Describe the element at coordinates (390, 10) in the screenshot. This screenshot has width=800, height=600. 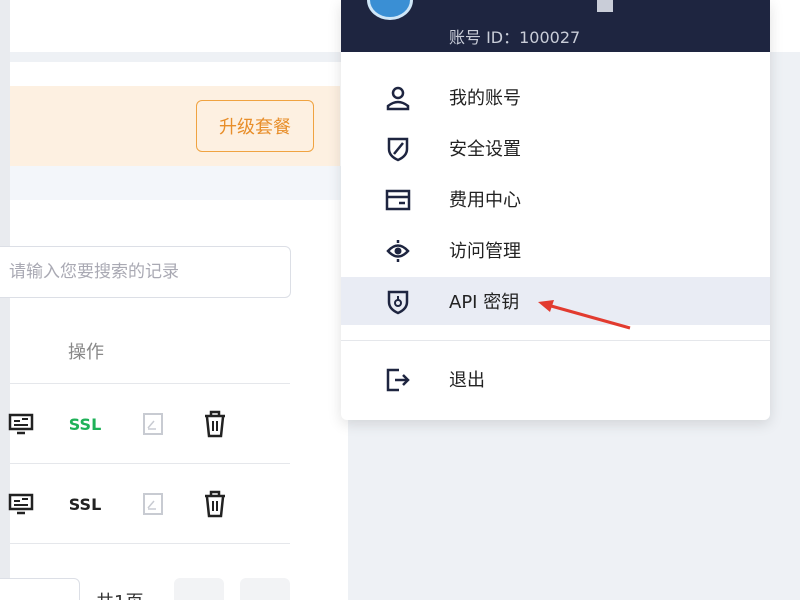
I see `avatar` at that location.